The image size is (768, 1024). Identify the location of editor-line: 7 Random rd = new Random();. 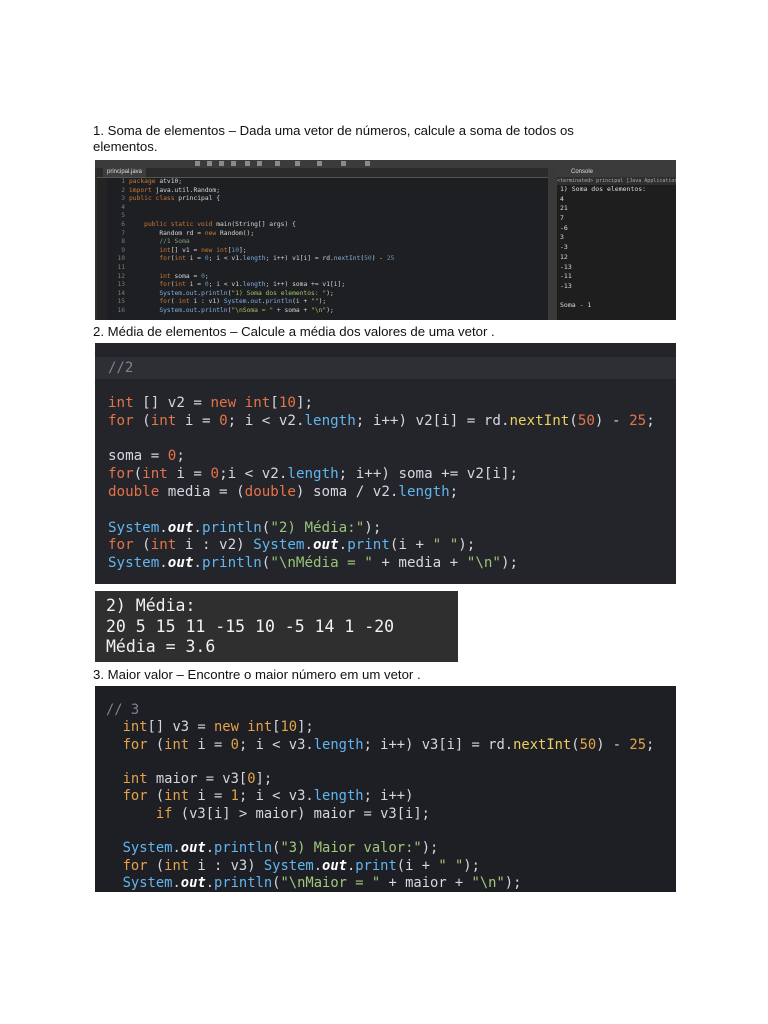
(327, 234).